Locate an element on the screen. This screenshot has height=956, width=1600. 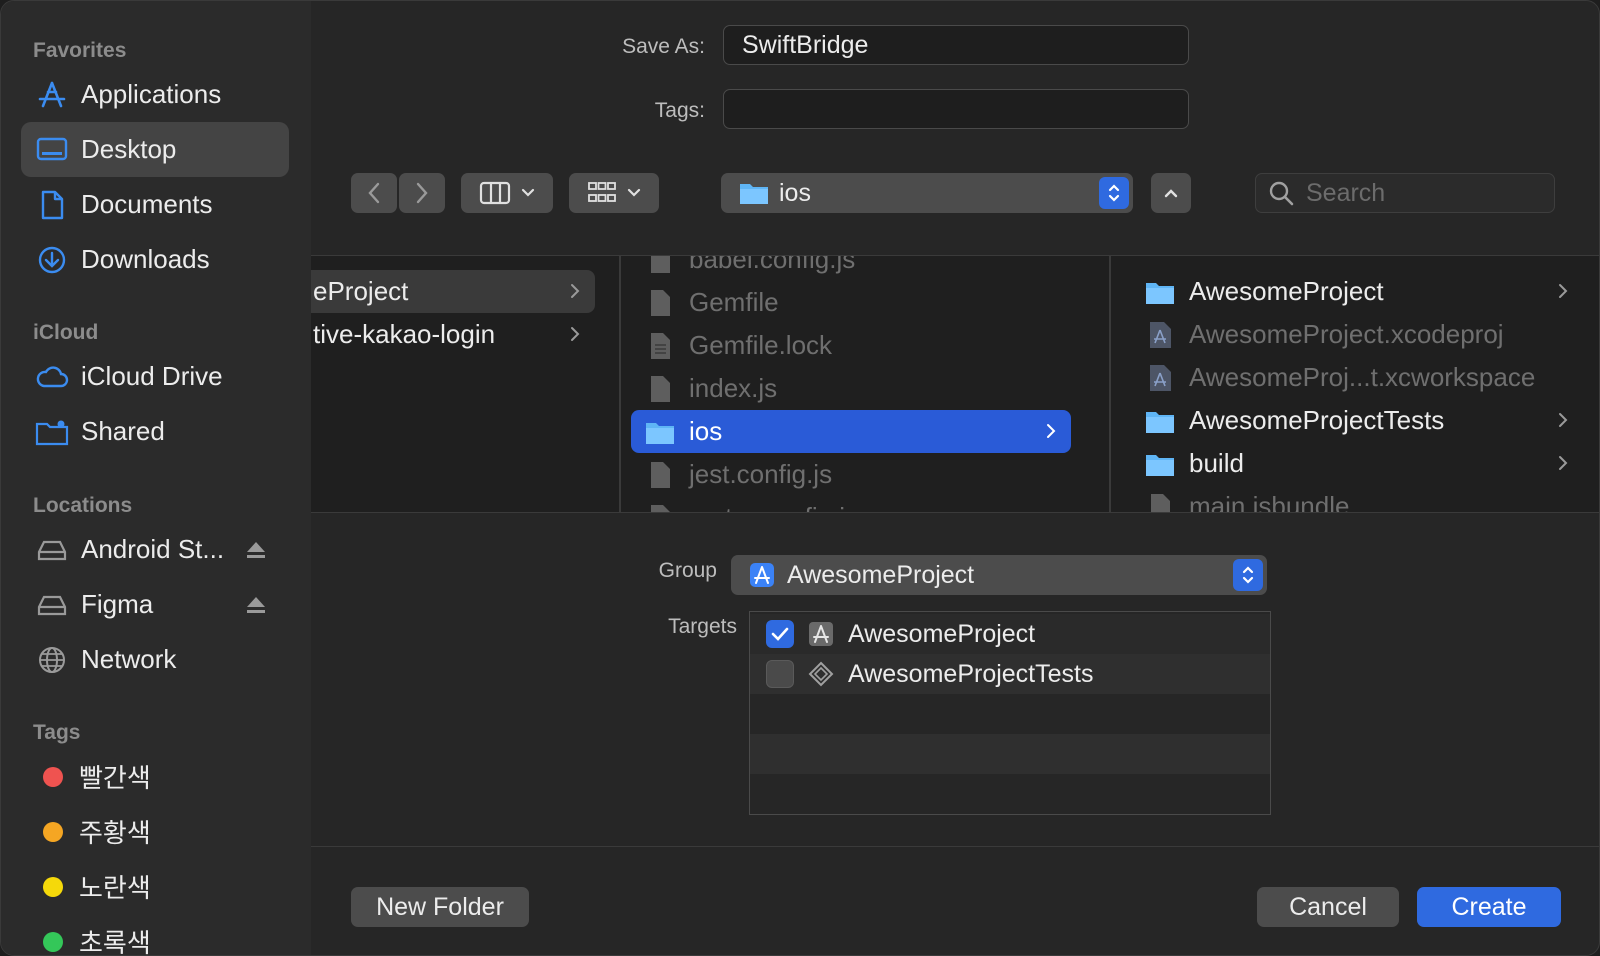
group-by-button is located at coordinates (614, 193).